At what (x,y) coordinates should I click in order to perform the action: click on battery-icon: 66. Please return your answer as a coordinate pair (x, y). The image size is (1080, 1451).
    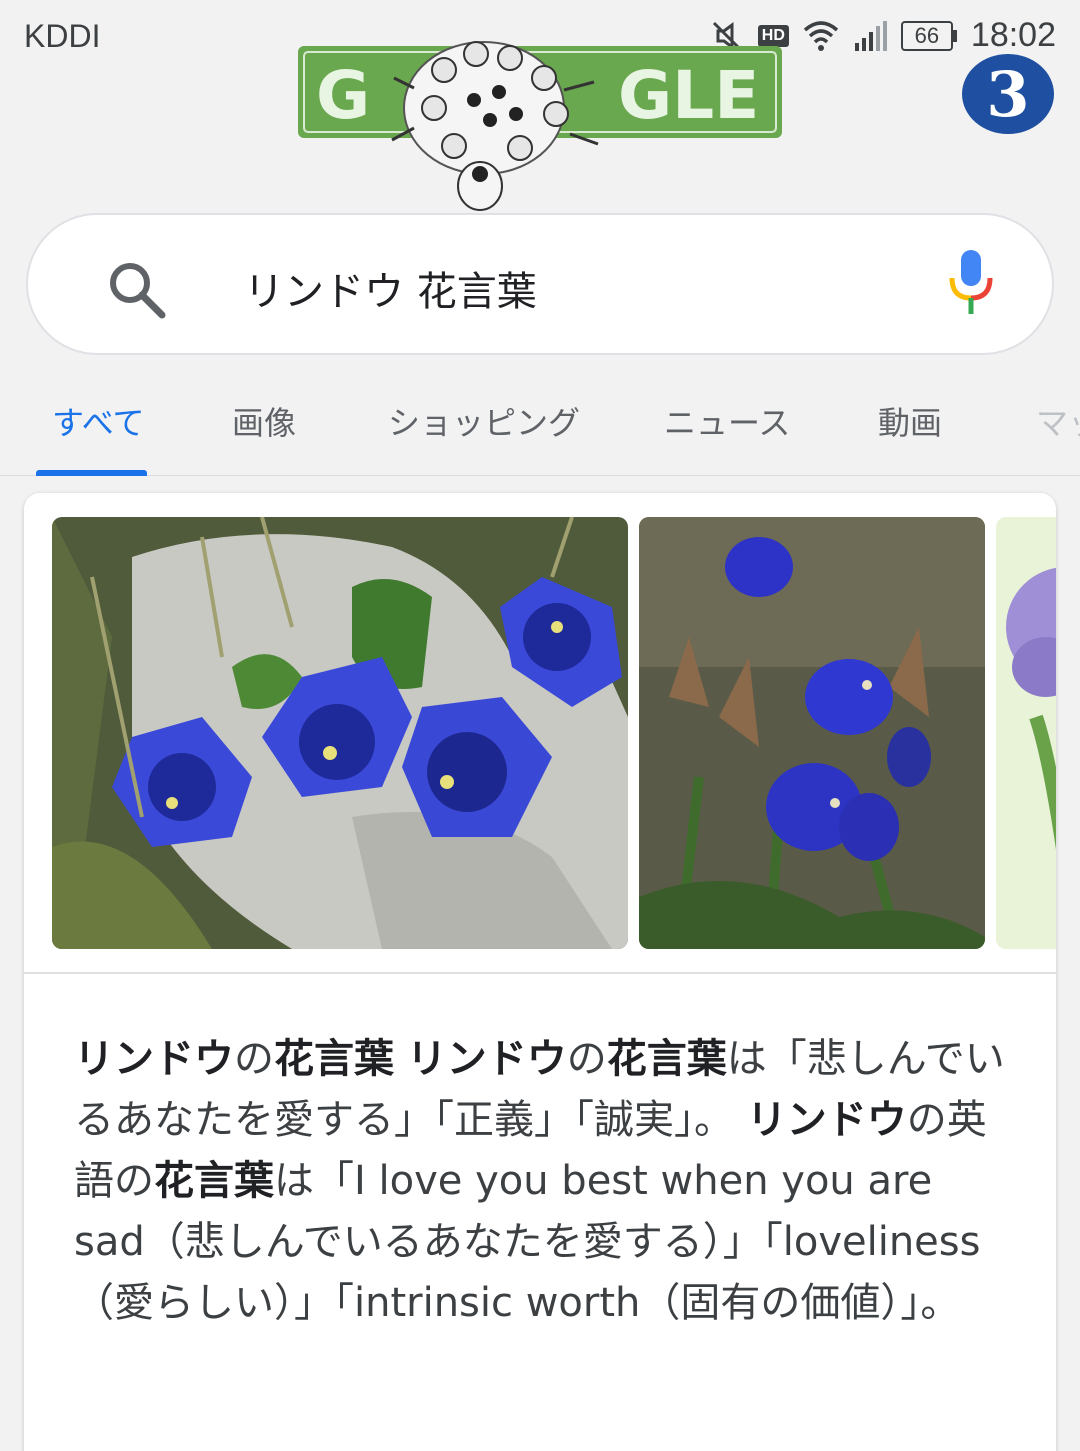
    Looking at the image, I should click on (928, 35).